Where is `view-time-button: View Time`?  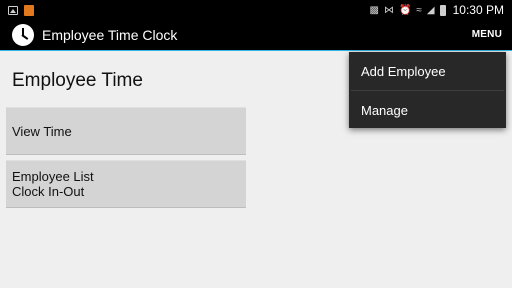 view-time-button: View Time is located at coordinates (126, 131).